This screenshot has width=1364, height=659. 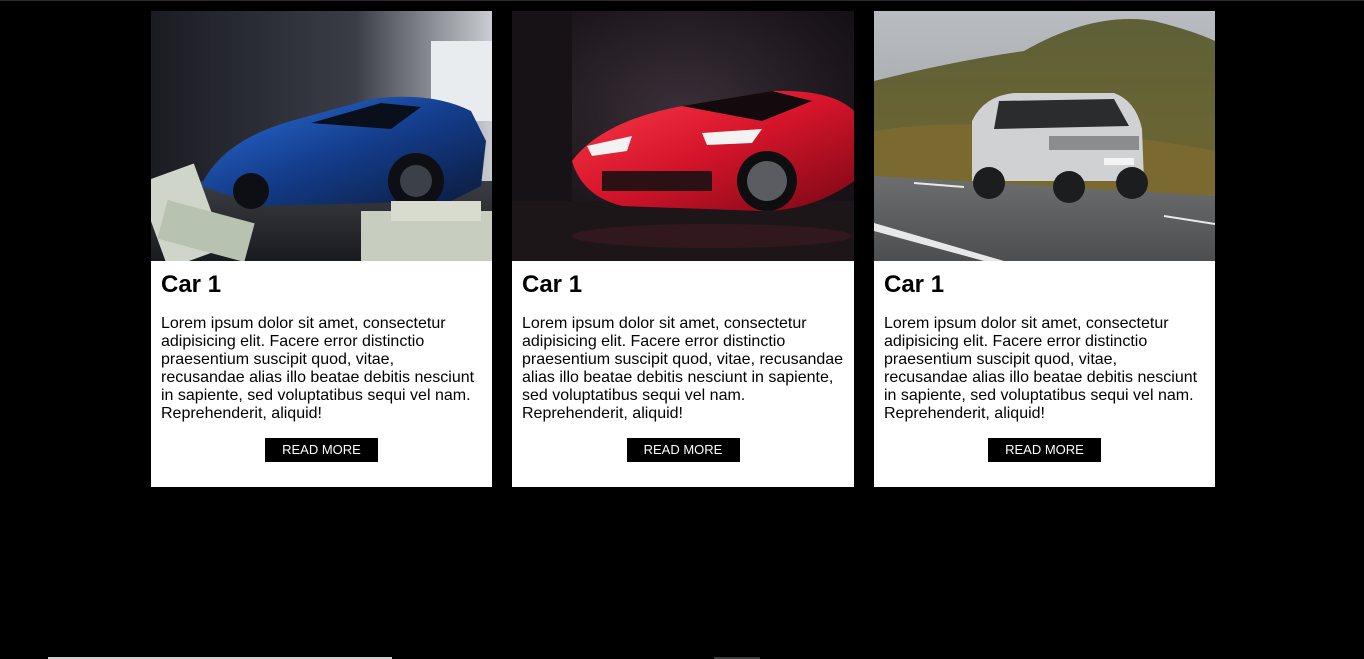 I want to click on silver-suv-image, so click(x=1044, y=136).